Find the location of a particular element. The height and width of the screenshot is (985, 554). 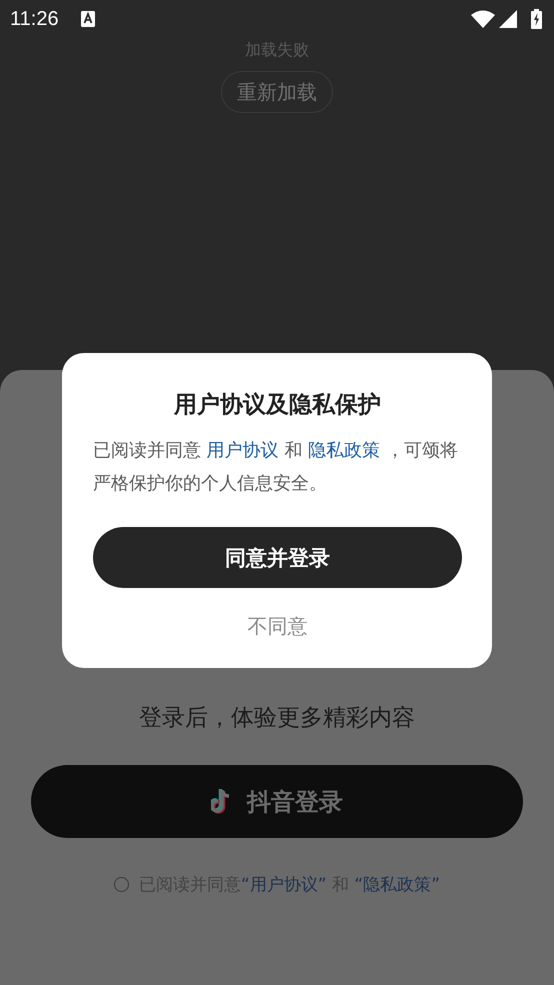

signal-icon is located at coordinates (508, 19).